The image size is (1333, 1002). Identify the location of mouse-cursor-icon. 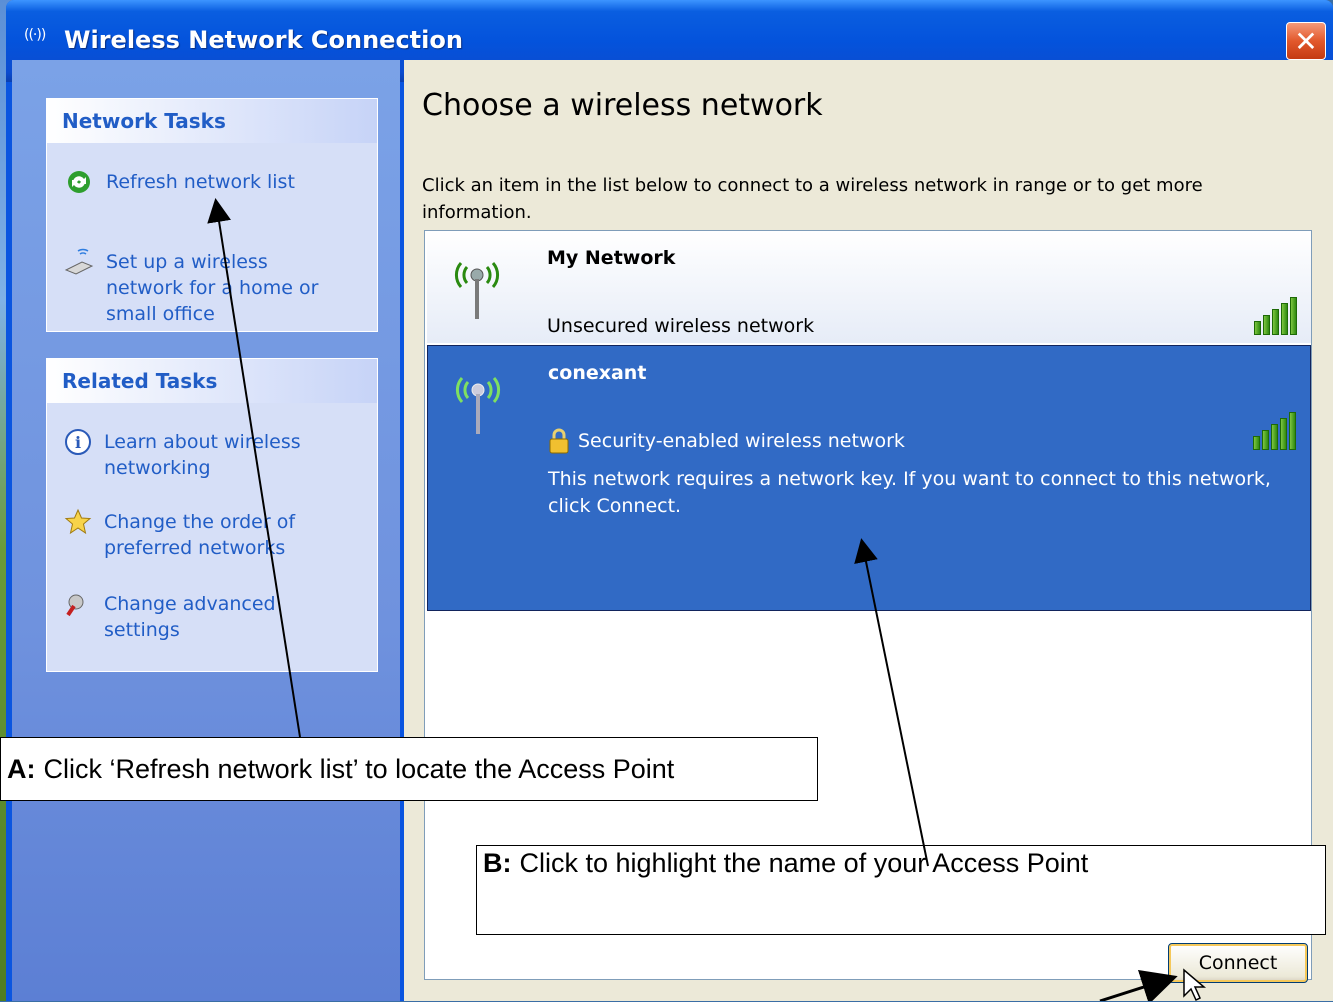
(1195, 985).